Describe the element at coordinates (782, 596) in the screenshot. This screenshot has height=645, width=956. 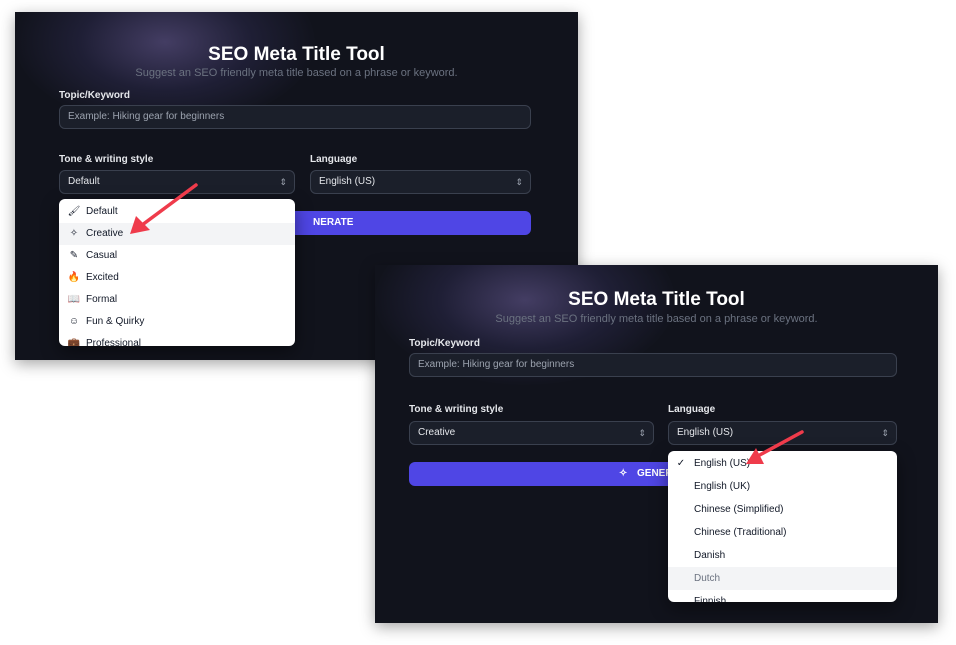
I see `language-option-finnish: Finnish` at that location.